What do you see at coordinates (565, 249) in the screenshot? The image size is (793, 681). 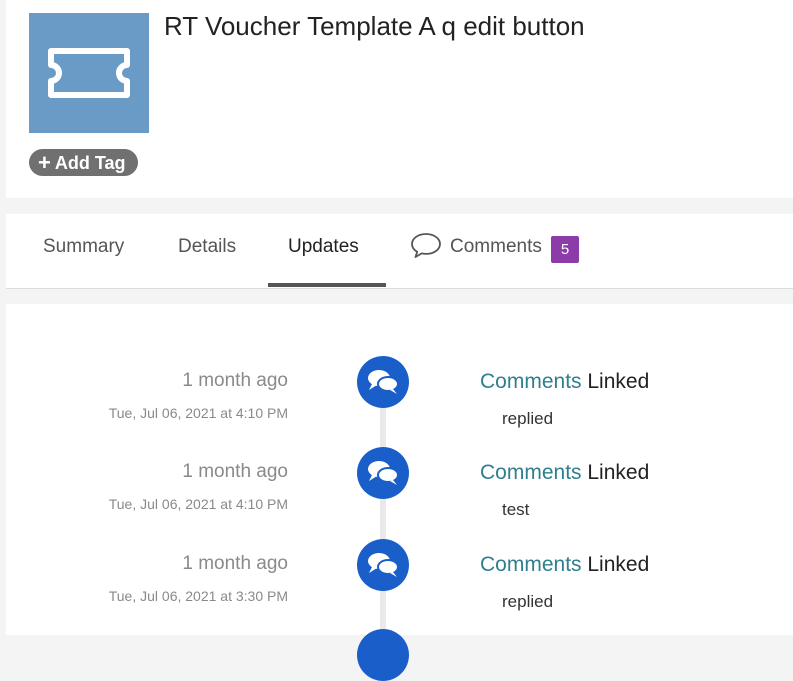 I see `comments-count-badge: 5` at bounding box center [565, 249].